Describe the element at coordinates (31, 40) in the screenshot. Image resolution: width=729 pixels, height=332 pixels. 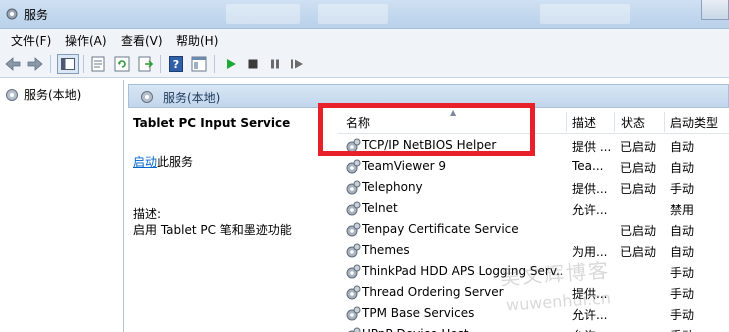
I see `menu-file: 文件(F)` at that location.